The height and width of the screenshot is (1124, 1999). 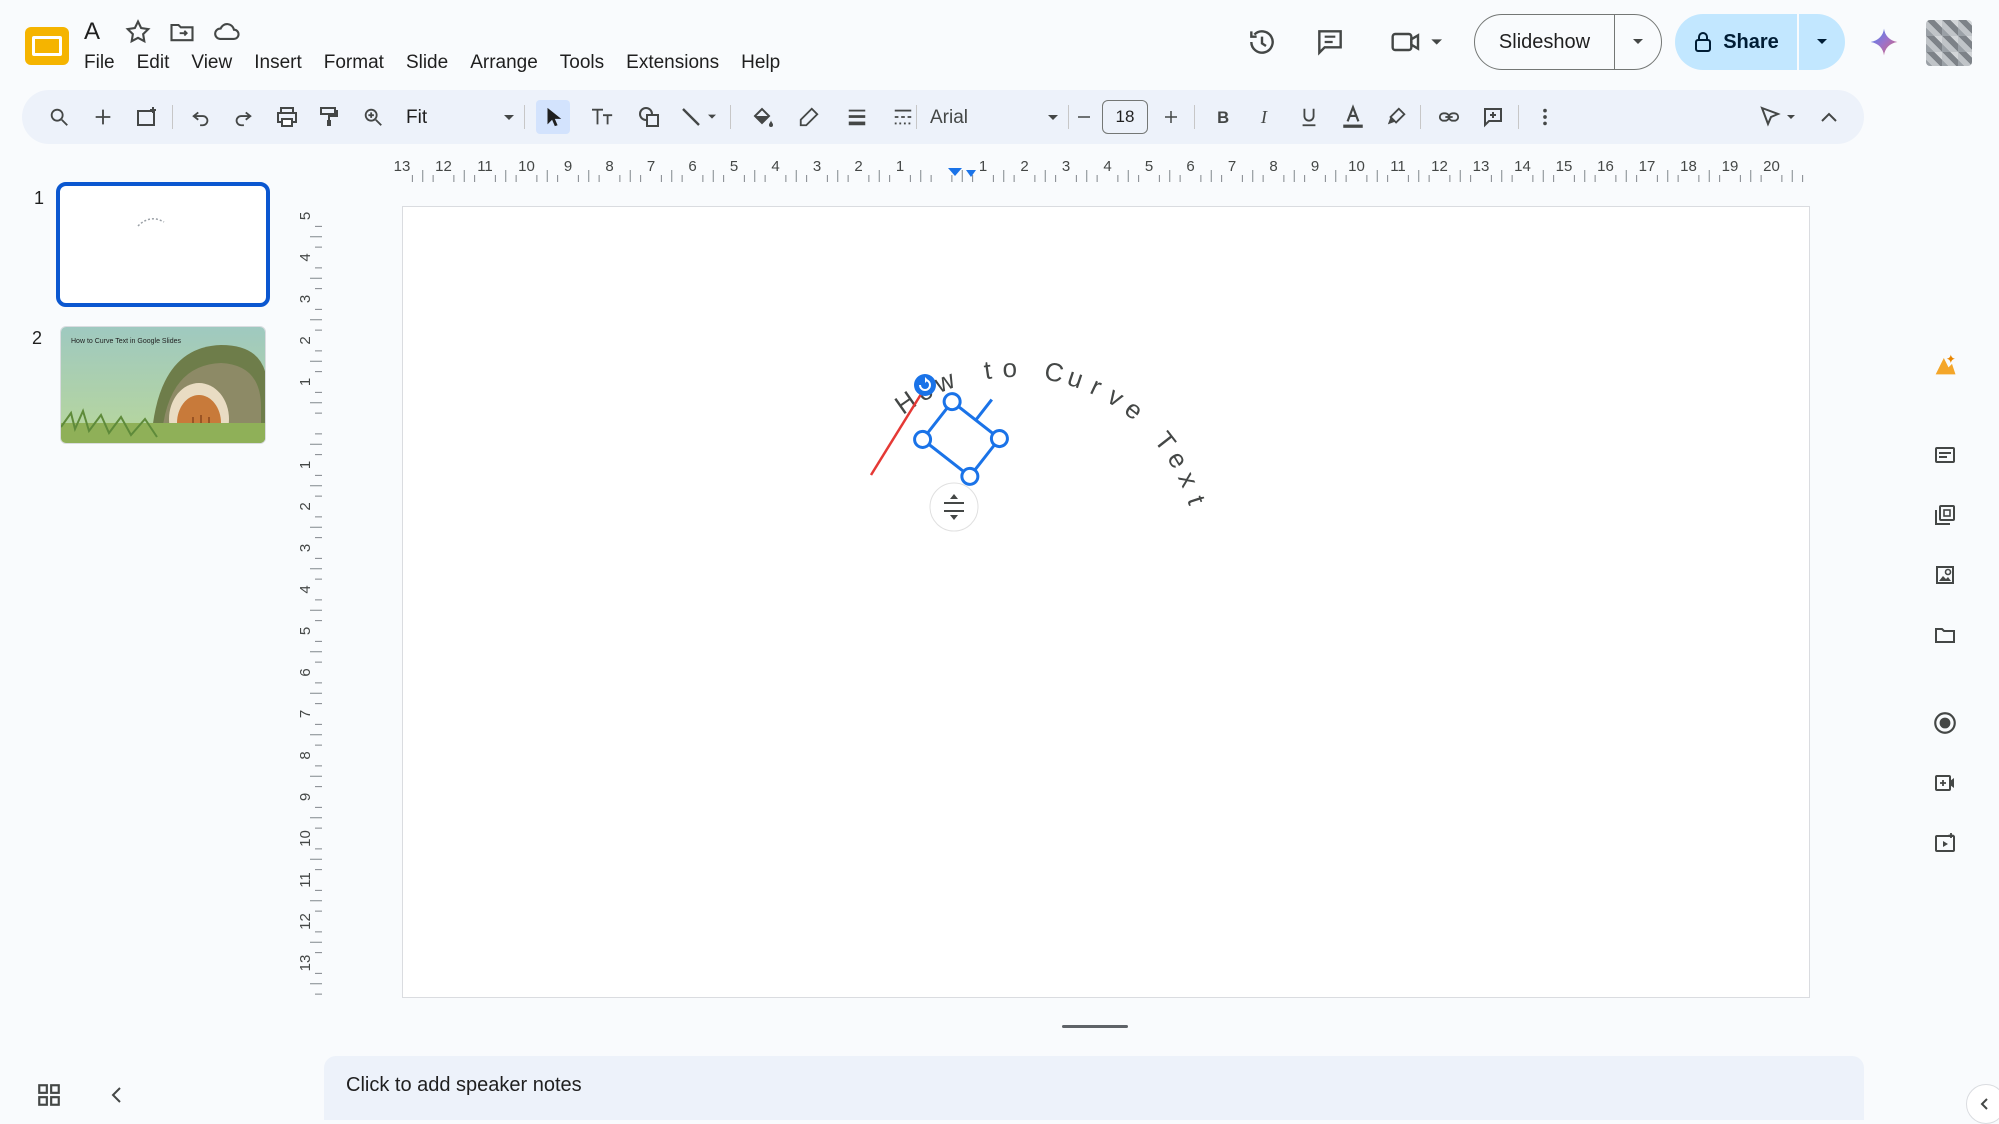 I want to click on curved-text-char: o, so click(x=1009, y=368).